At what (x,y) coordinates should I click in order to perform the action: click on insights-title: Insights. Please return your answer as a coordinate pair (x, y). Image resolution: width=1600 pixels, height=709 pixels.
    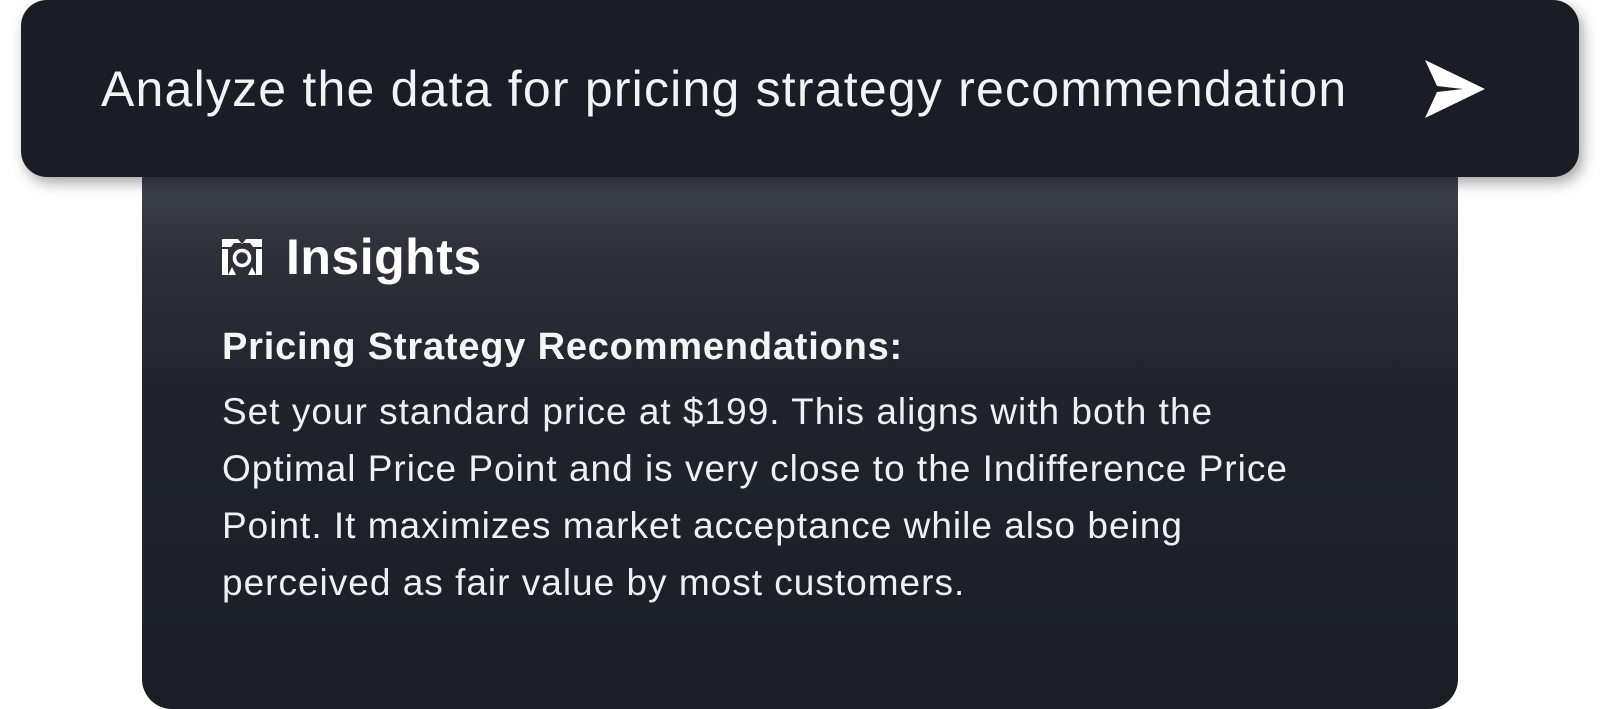
    Looking at the image, I should click on (384, 257).